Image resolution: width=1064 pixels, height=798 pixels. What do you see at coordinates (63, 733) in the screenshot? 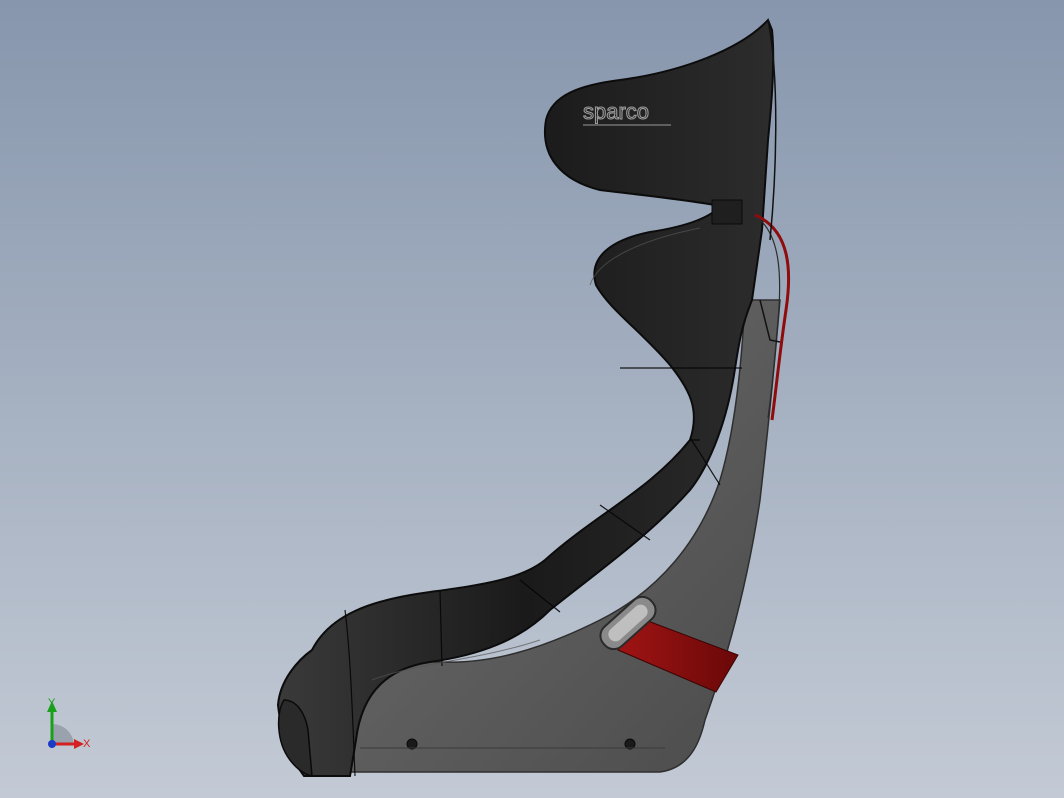
I see `triad-shadow` at bounding box center [63, 733].